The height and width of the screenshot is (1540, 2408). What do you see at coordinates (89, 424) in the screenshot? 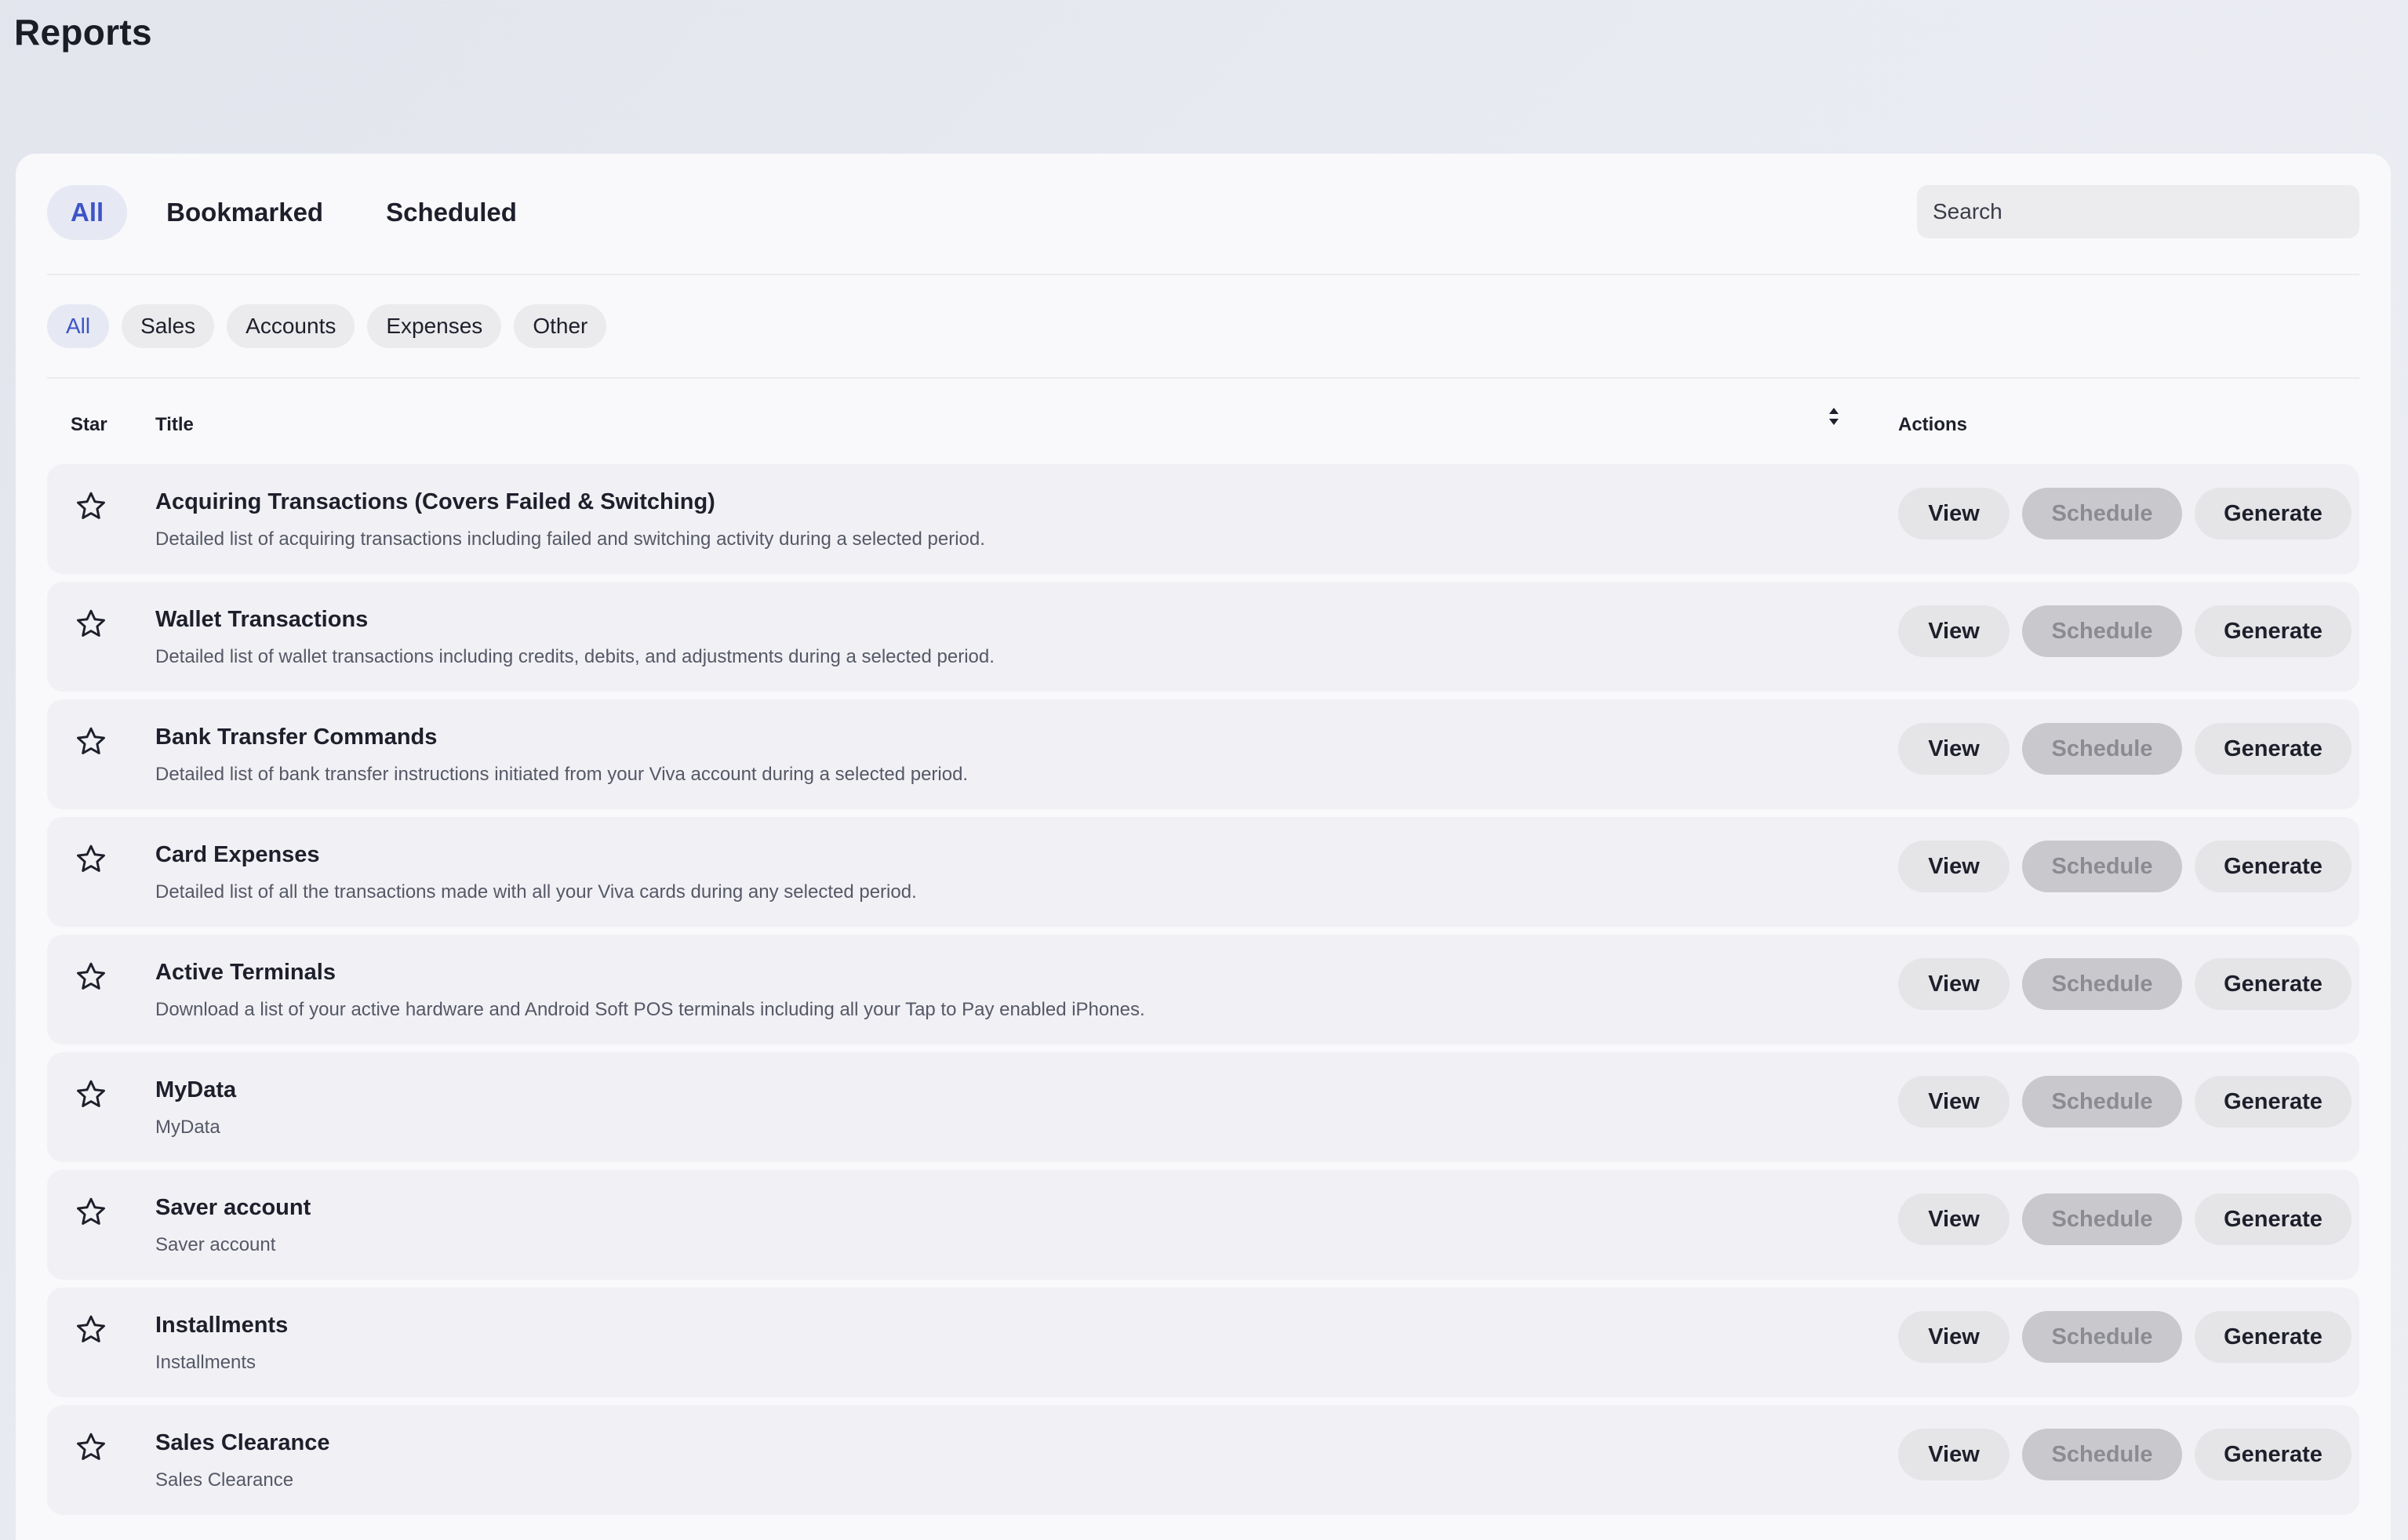
I see `column-header-star: Star` at bounding box center [89, 424].